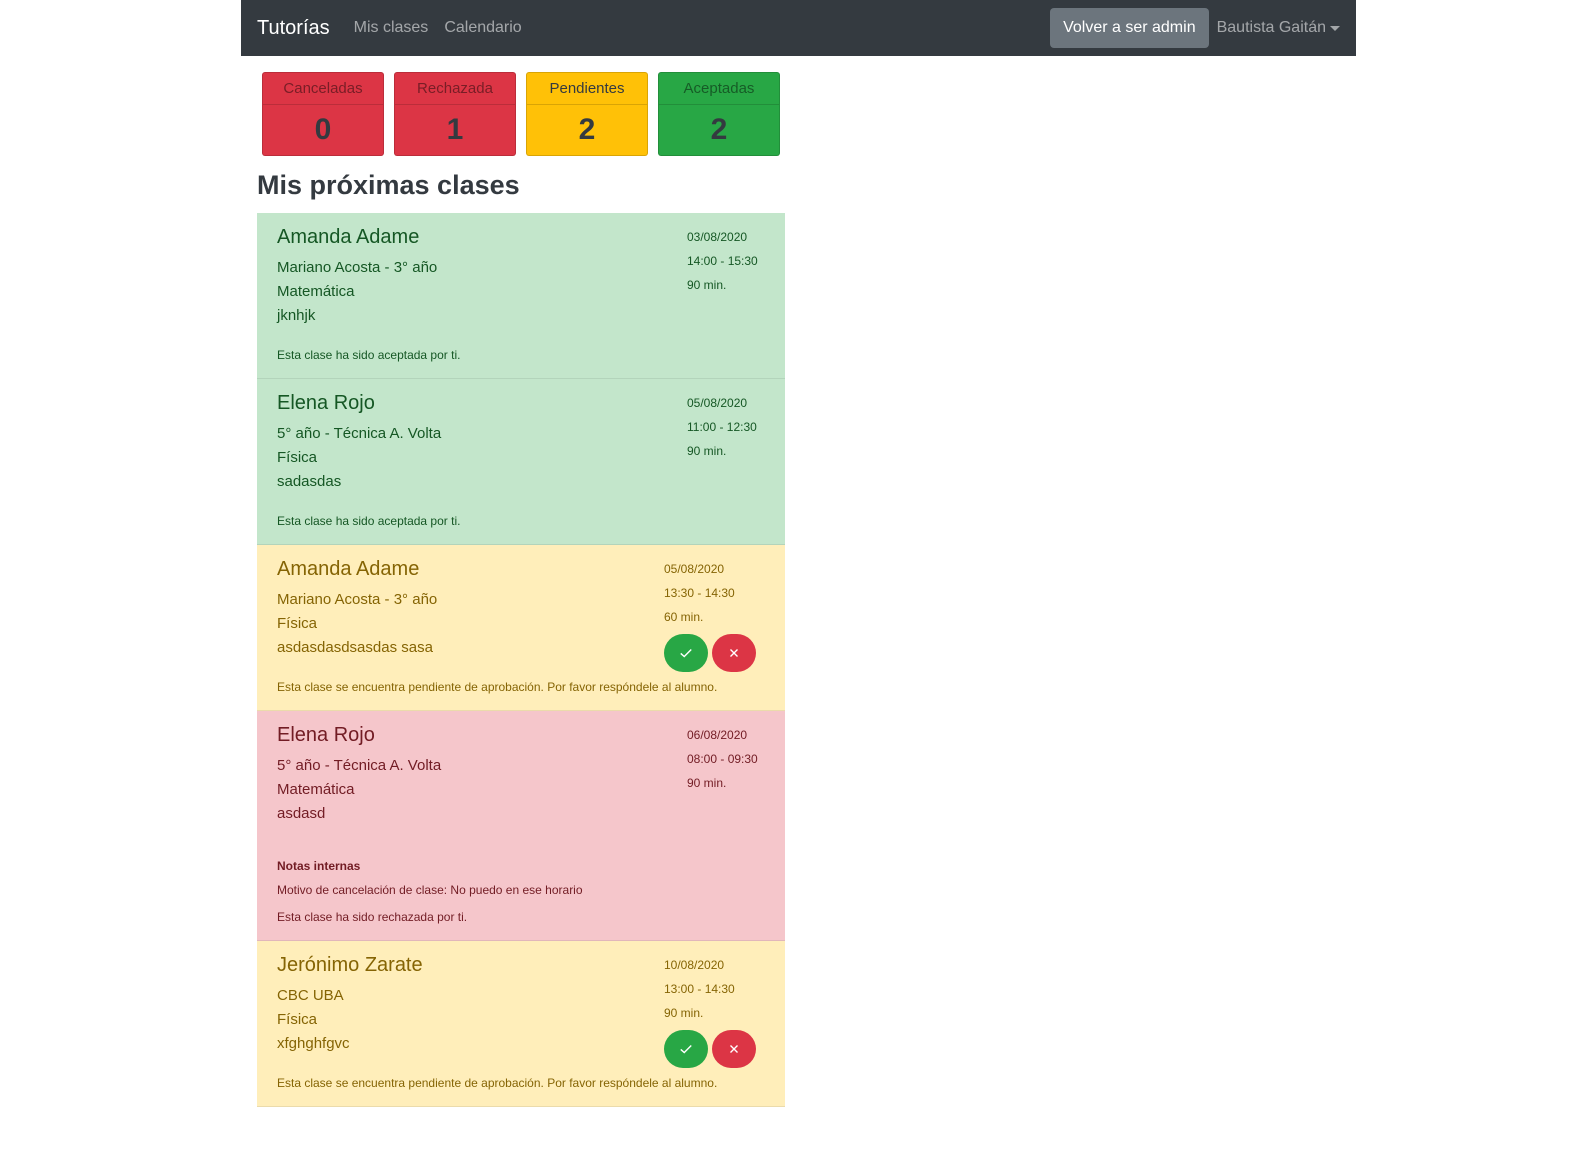 This screenshot has height=1159, width=1592. I want to click on back-to-admin-button: Volver a ser admin, so click(1129, 28).